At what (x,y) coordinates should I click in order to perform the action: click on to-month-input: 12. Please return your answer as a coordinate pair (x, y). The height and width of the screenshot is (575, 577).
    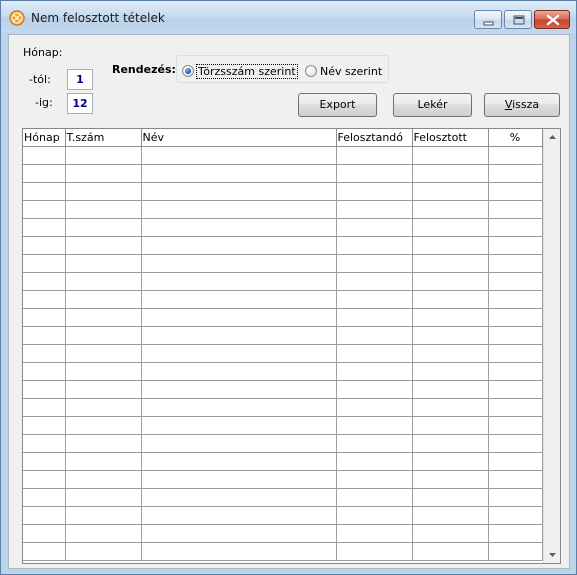
    Looking at the image, I should click on (80, 103).